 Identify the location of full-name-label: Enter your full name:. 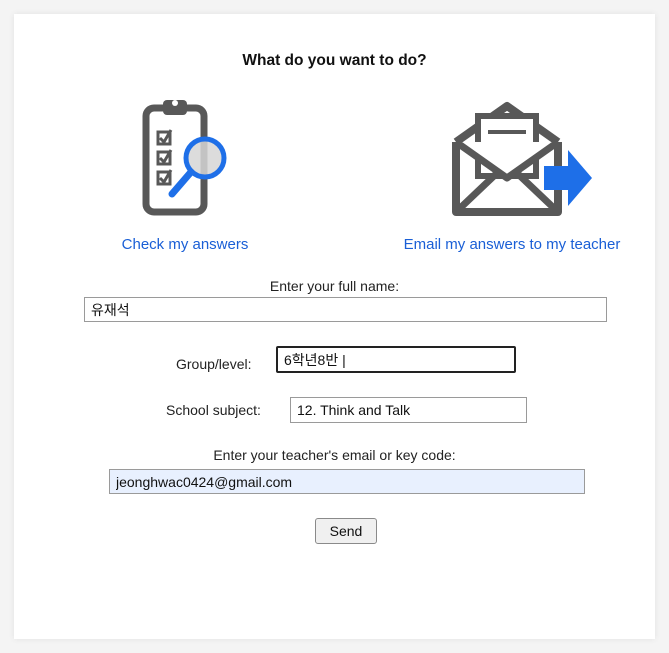
(334, 286).